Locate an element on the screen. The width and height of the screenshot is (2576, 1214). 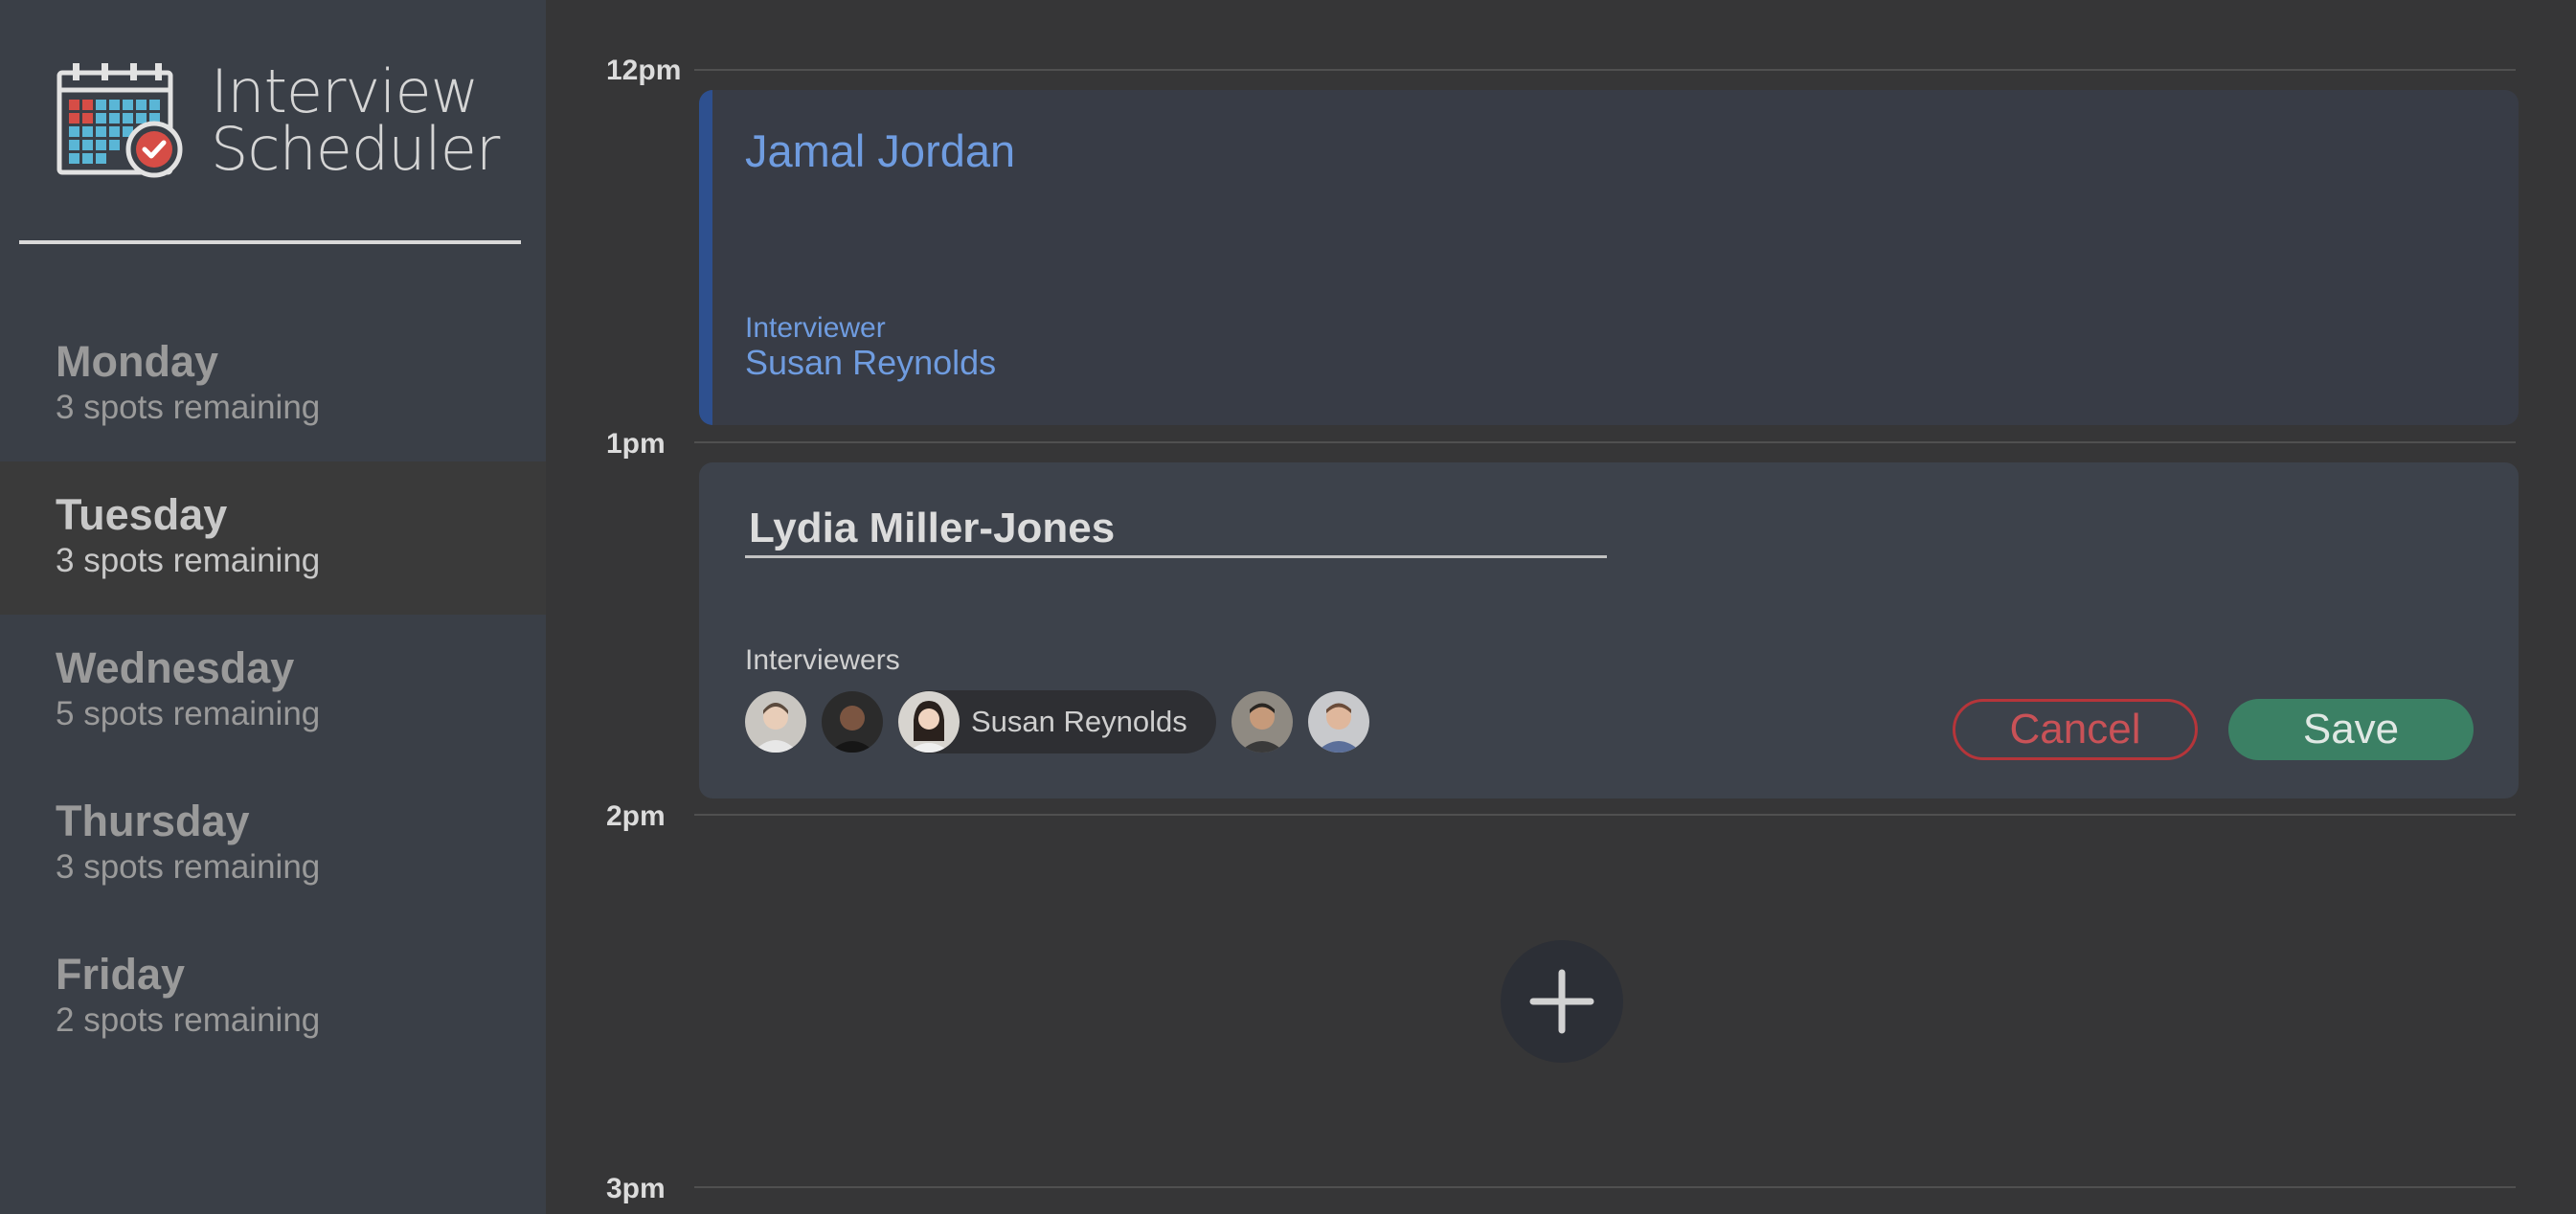
day-name: Wednesday is located at coordinates (175, 667).